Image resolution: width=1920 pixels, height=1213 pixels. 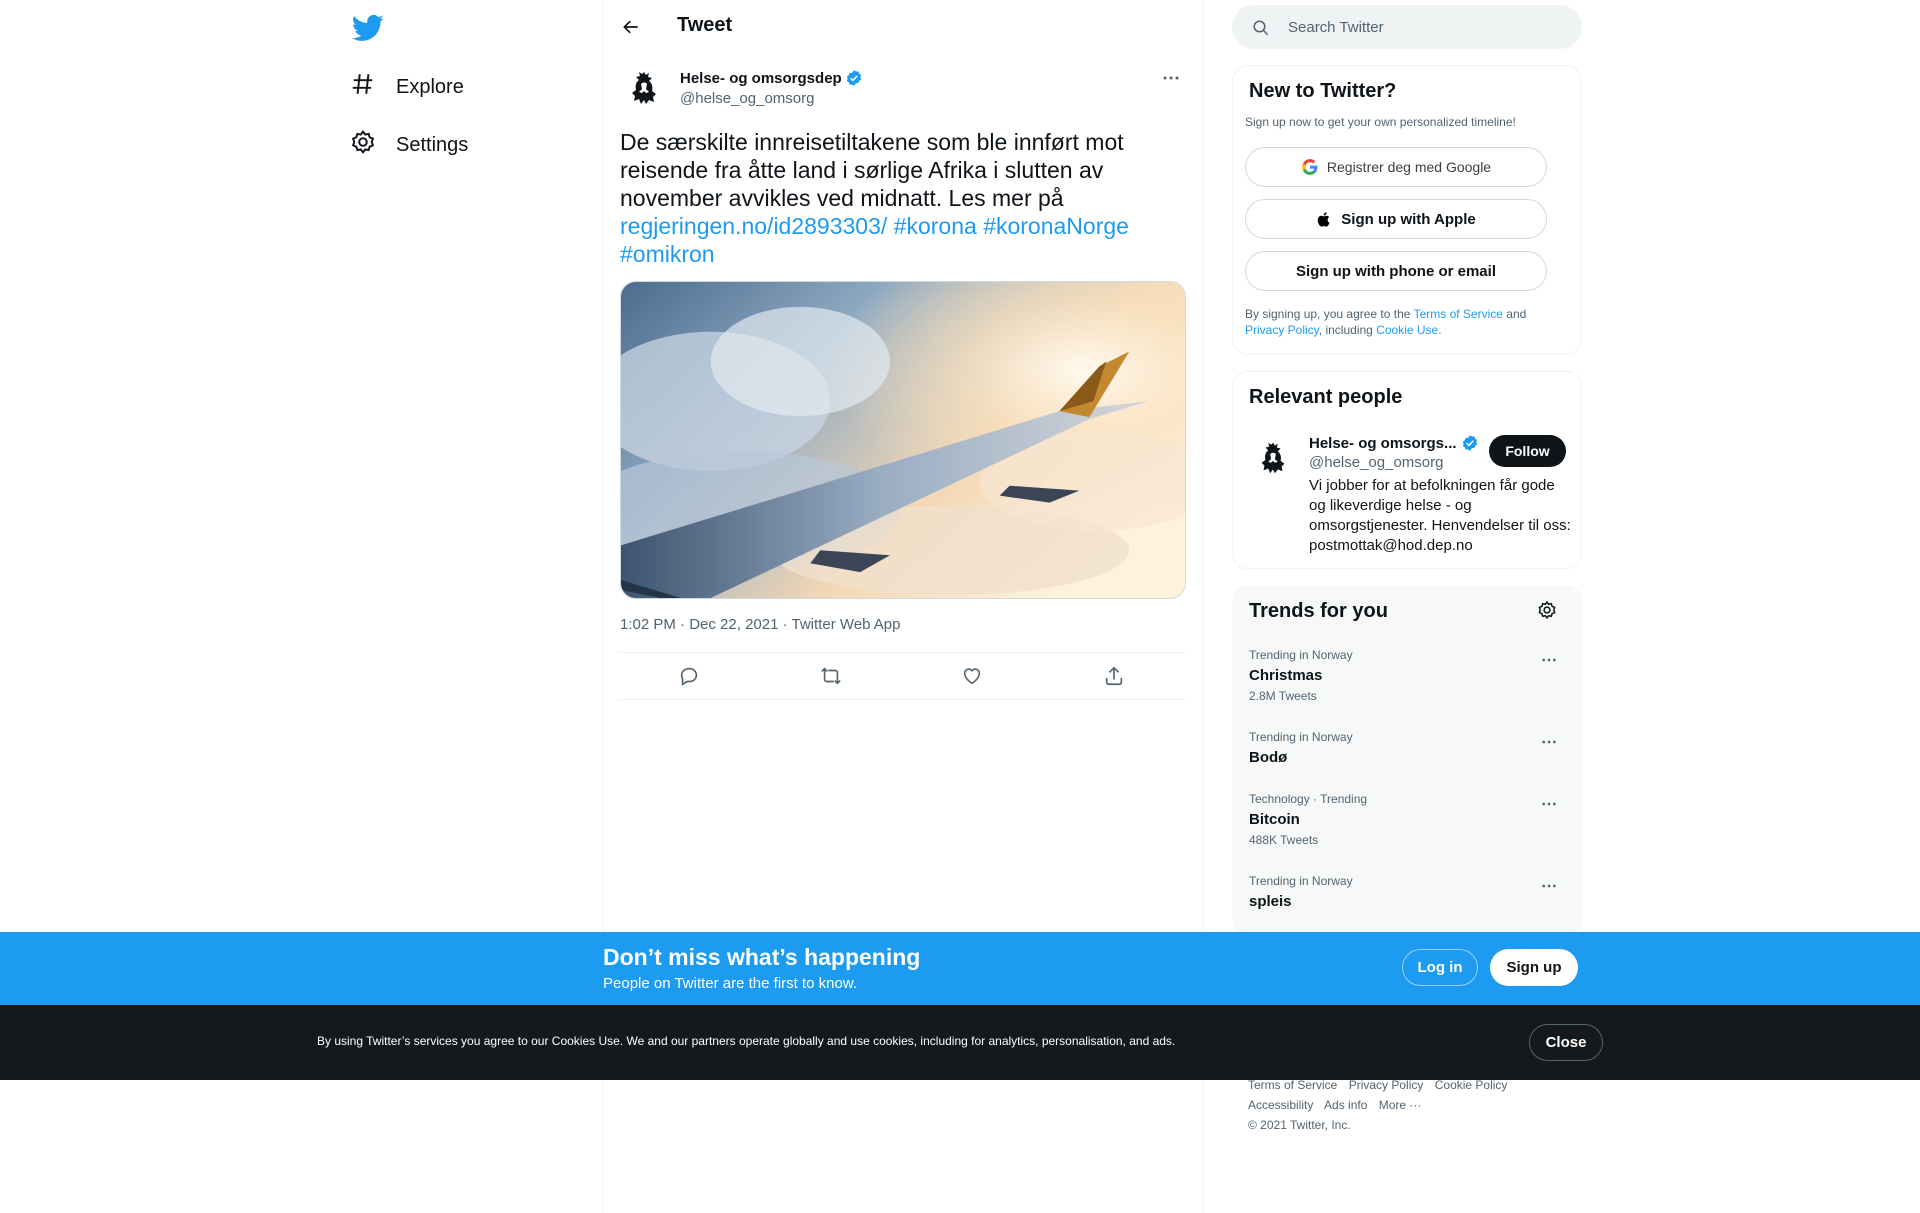 What do you see at coordinates (1292, 1085) in the screenshot?
I see `footer-link-terms: Terms of Service` at bounding box center [1292, 1085].